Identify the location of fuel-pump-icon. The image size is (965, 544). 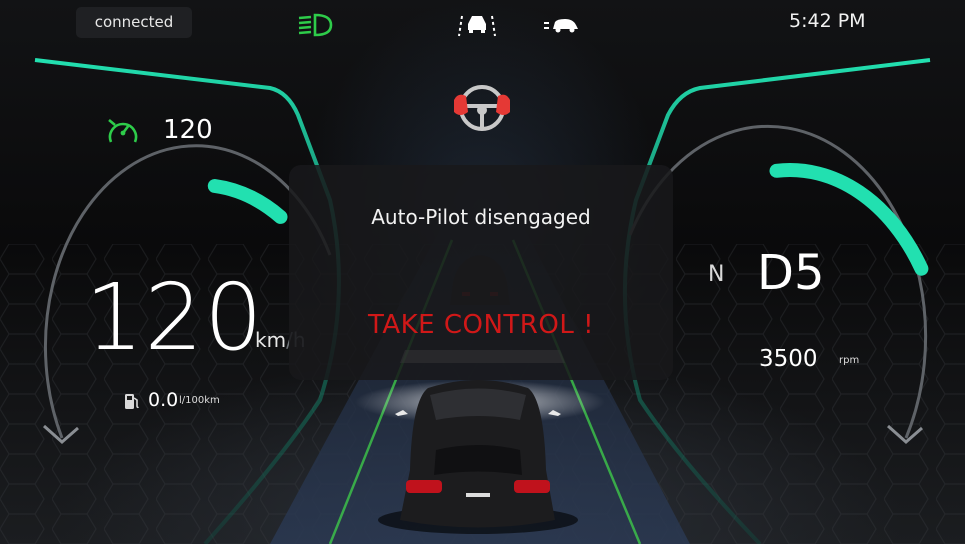
(132, 401).